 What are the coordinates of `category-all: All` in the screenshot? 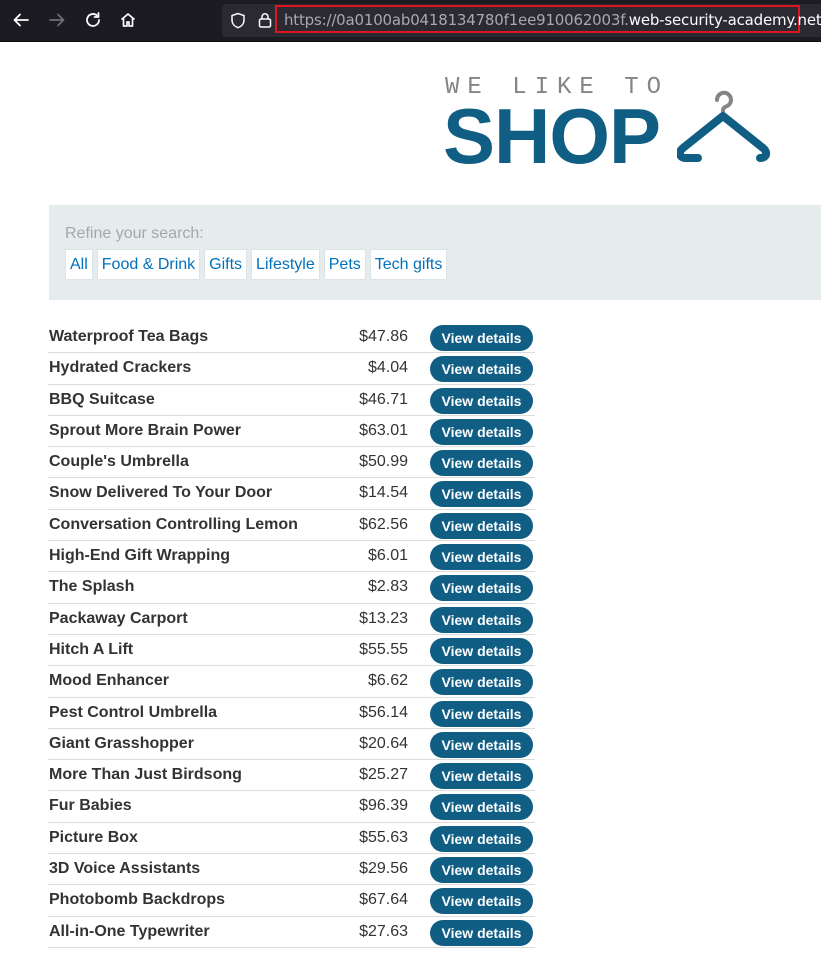 It's located at (79, 264).